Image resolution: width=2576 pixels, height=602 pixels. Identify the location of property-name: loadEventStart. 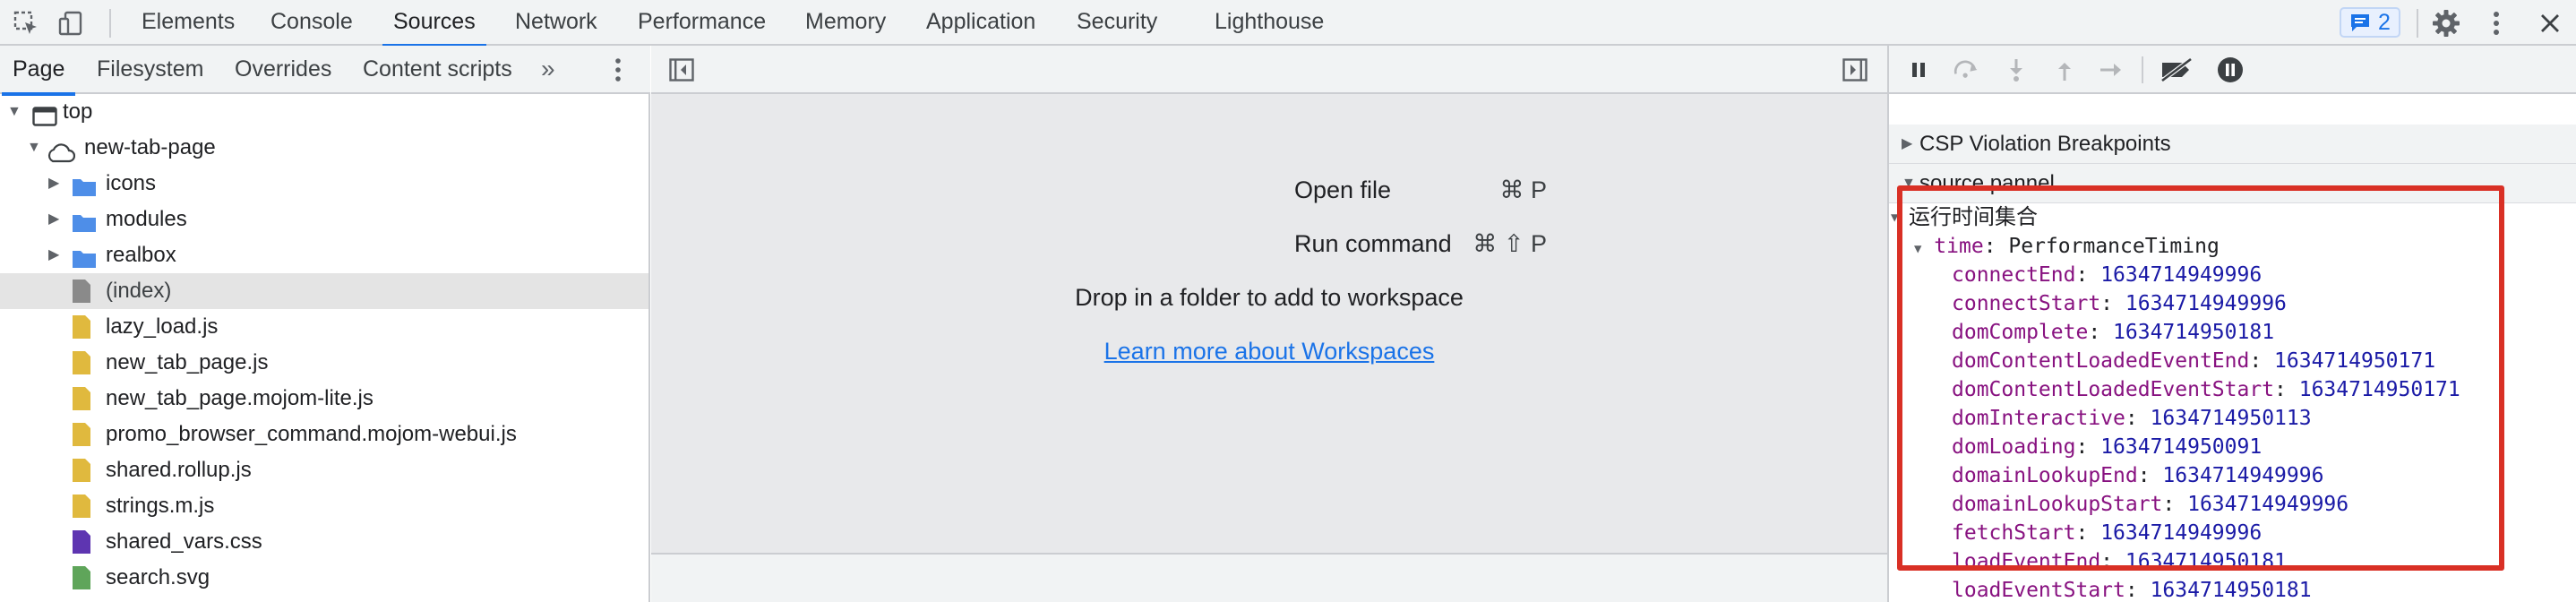
(2038, 590).